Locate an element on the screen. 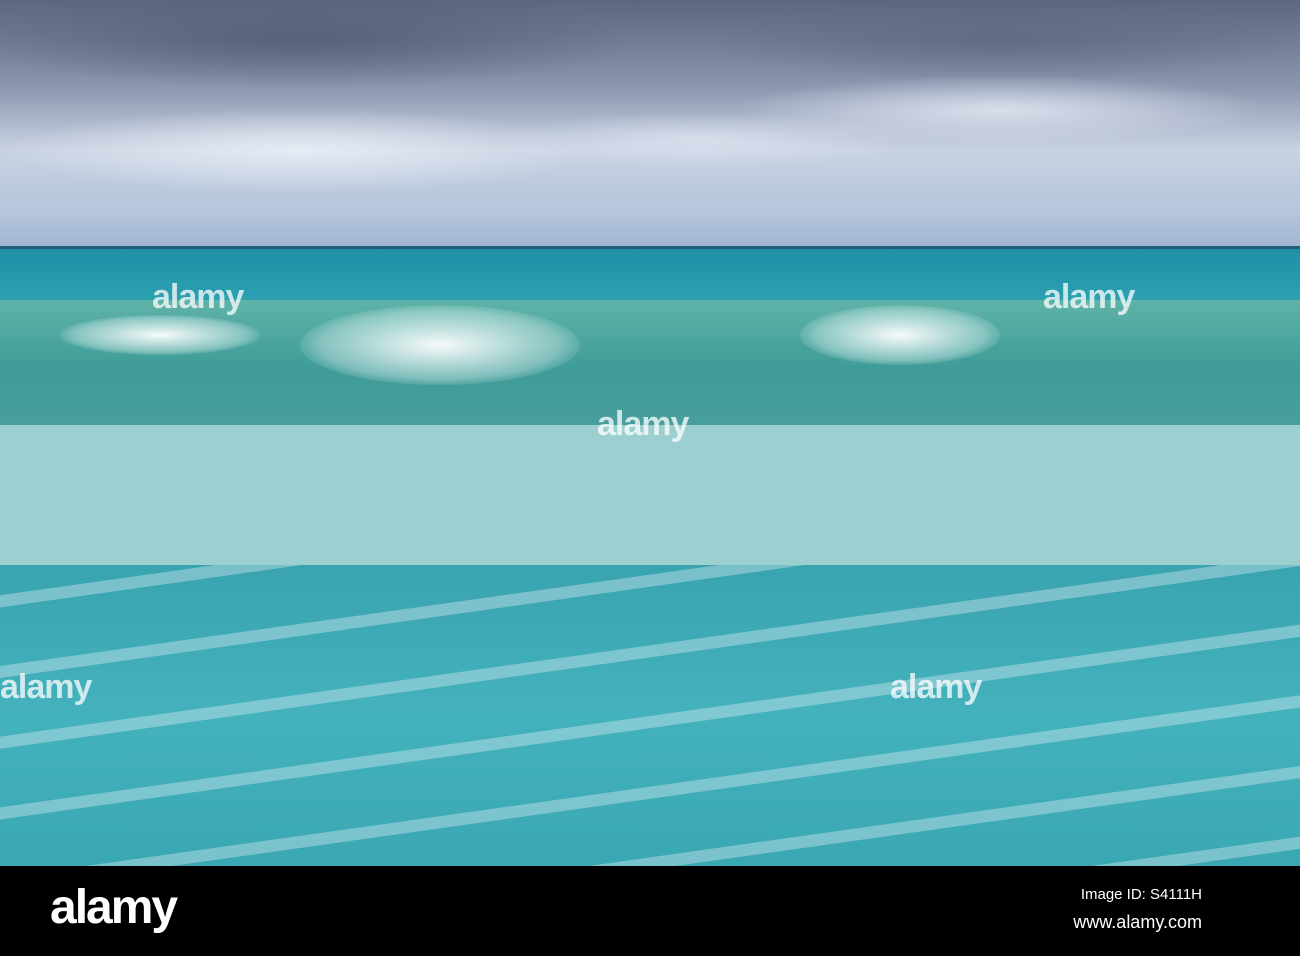  website-link: www.alamy.com is located at coordinates (1137, 922).